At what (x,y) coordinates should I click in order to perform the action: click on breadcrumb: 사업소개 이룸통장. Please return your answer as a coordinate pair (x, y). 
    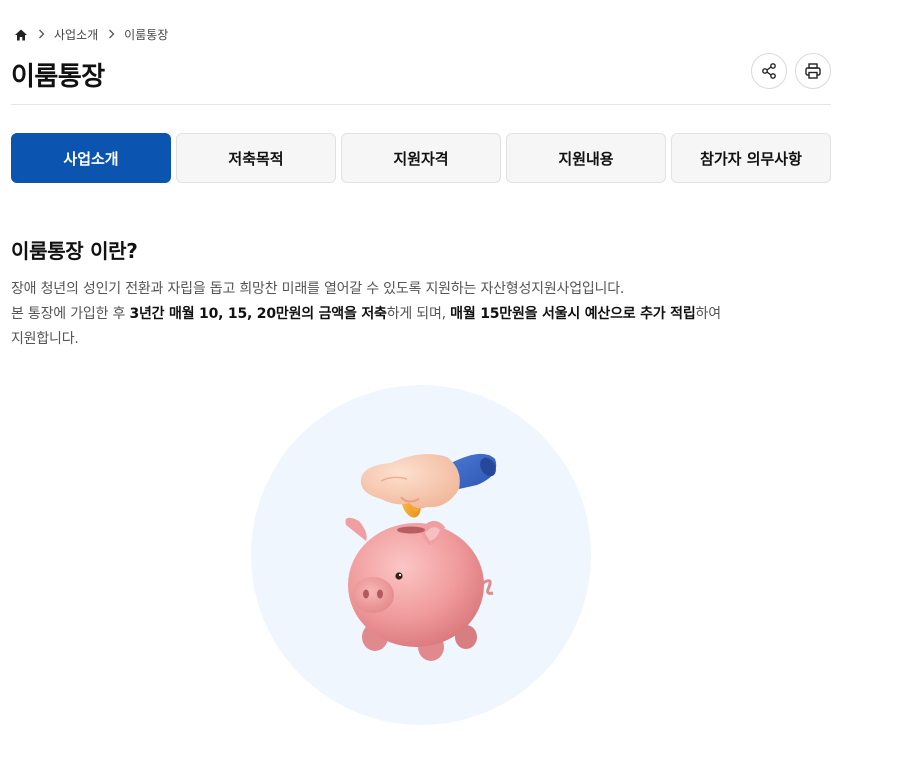
    Looking at the image, I should click on (91, 34).